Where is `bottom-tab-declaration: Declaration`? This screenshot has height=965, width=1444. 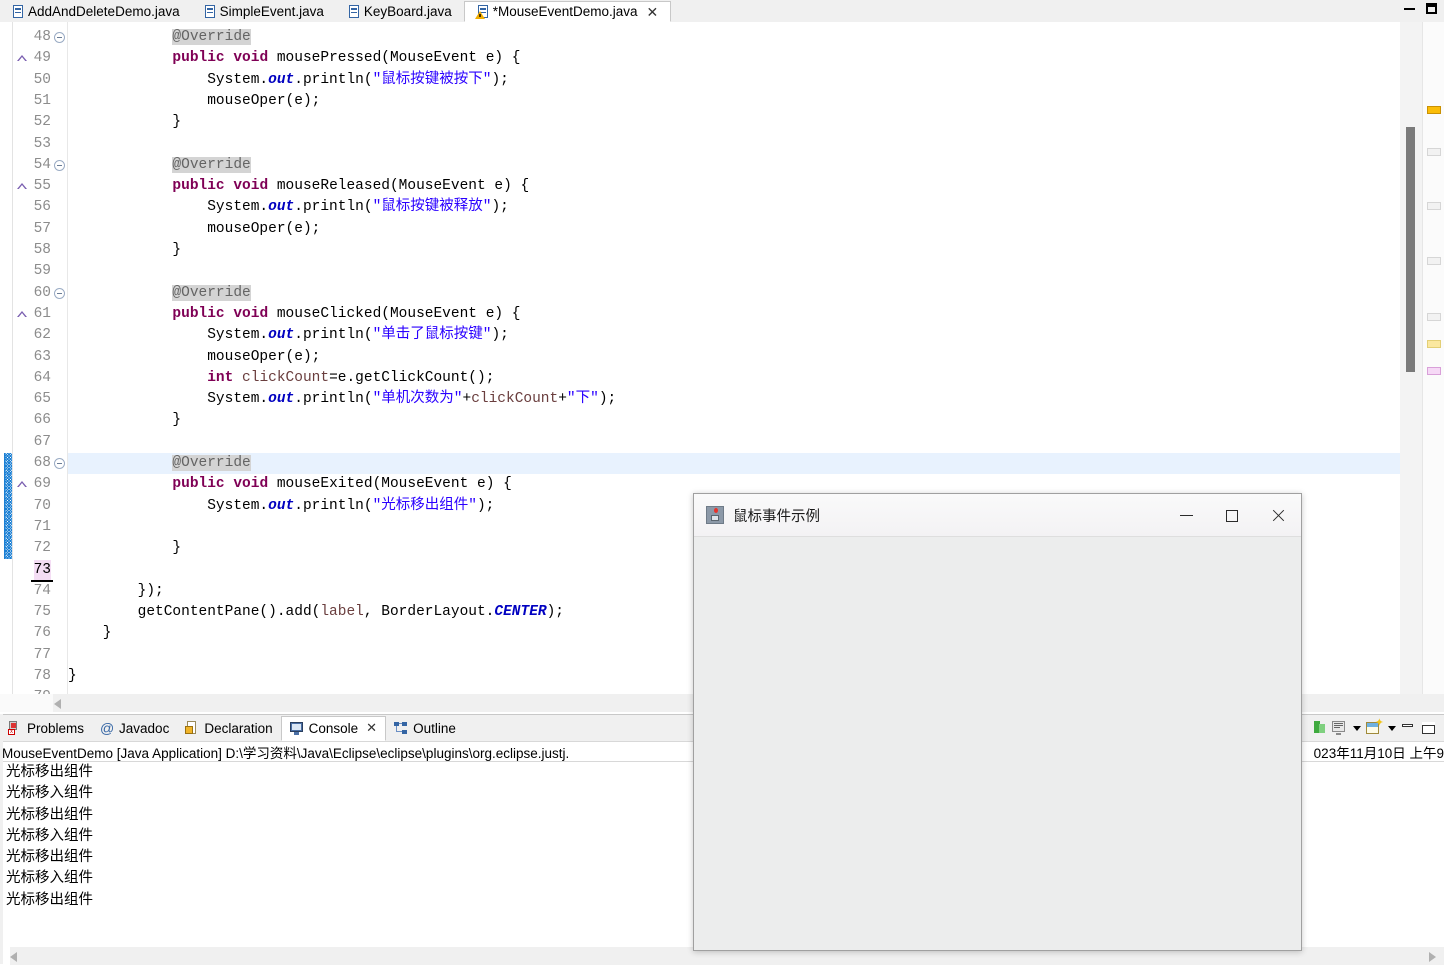
bottom-tab-declaration: Declaration is located at coordinates (228, 728).